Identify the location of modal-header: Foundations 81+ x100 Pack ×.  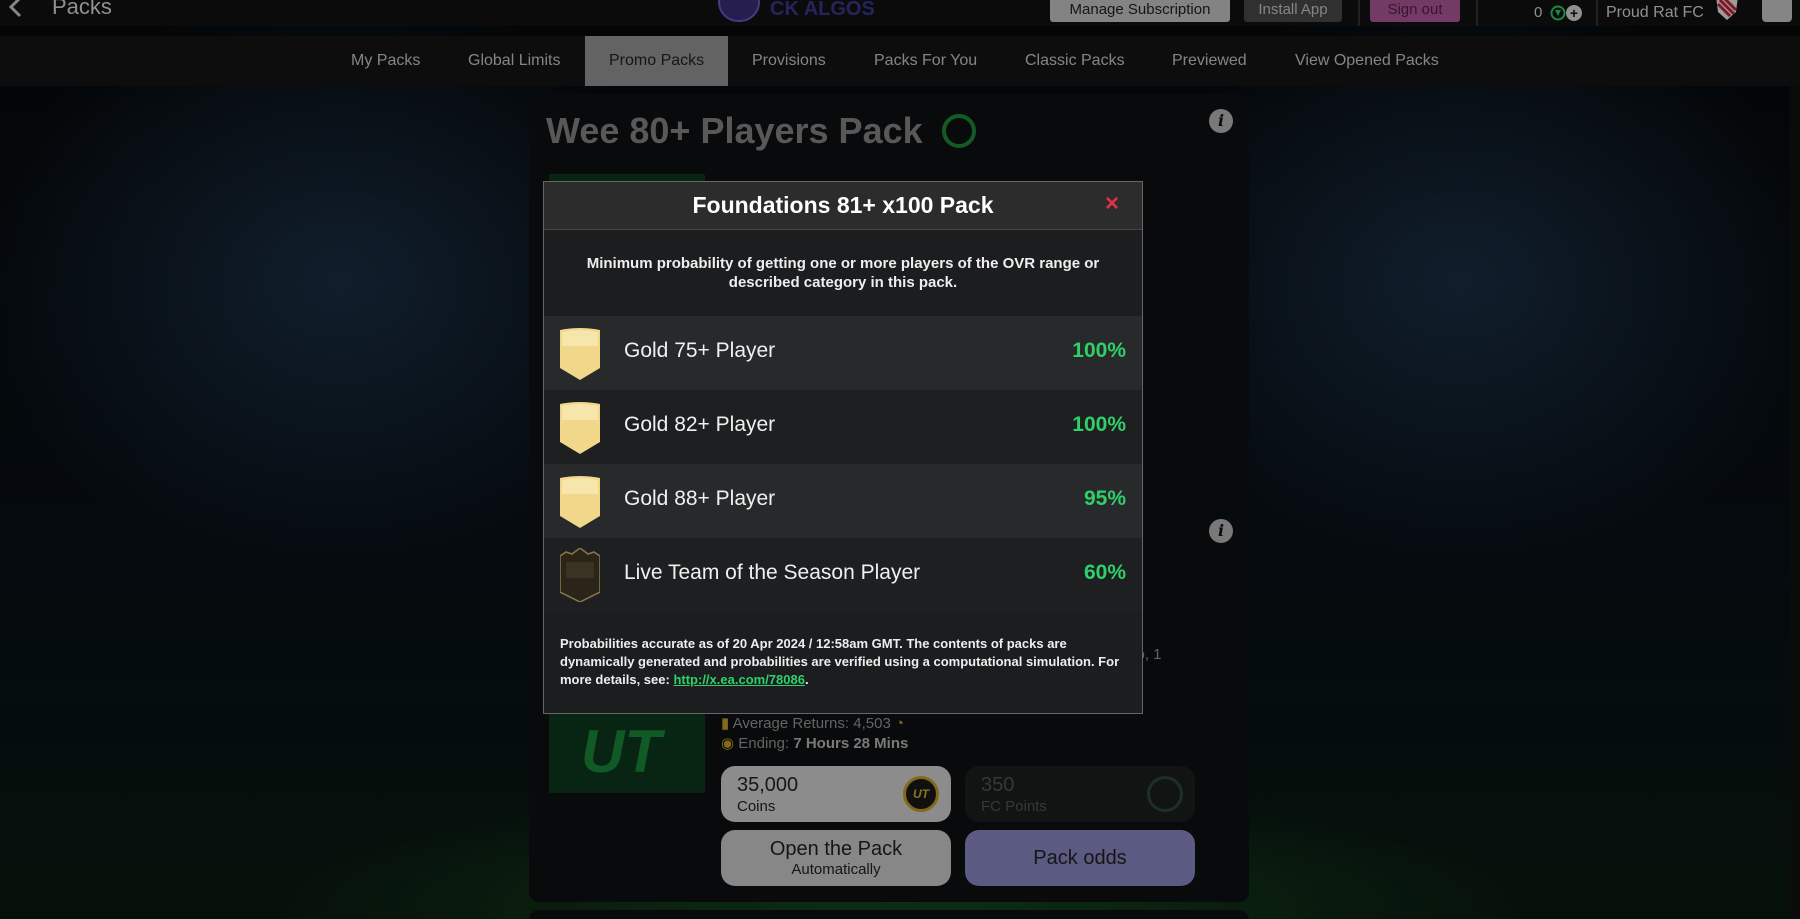
(843, 206).